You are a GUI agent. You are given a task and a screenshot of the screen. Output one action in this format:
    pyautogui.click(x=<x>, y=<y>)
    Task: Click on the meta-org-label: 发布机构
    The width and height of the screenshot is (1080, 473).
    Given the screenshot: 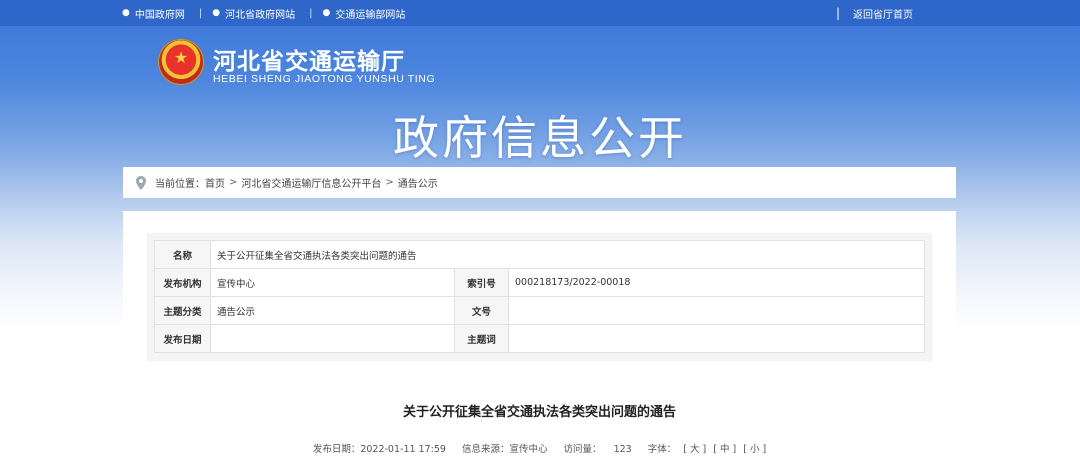 What is the action you would take?
    pyautogui.click(x=182, y=282)
    